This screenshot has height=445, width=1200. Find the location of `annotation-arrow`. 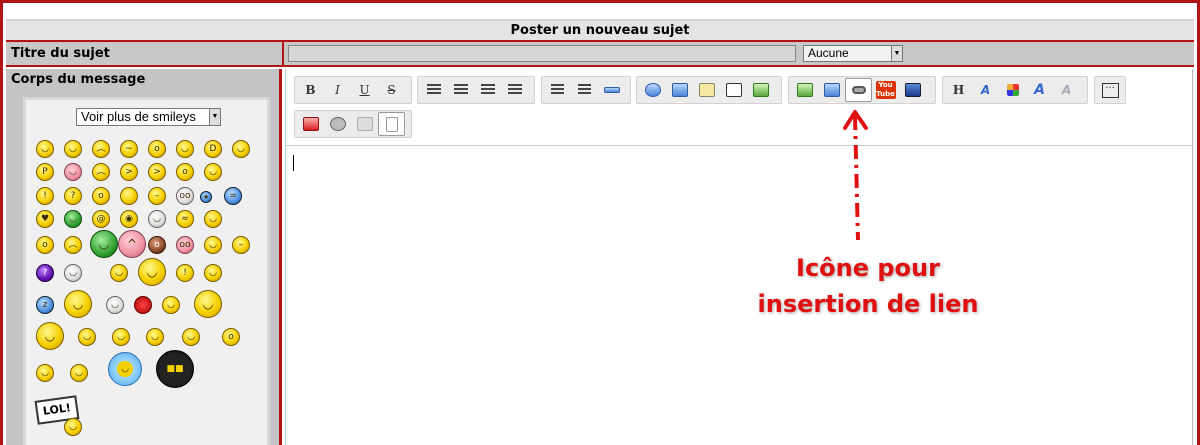

annotation-arrow is located at coordinates (855, 175).